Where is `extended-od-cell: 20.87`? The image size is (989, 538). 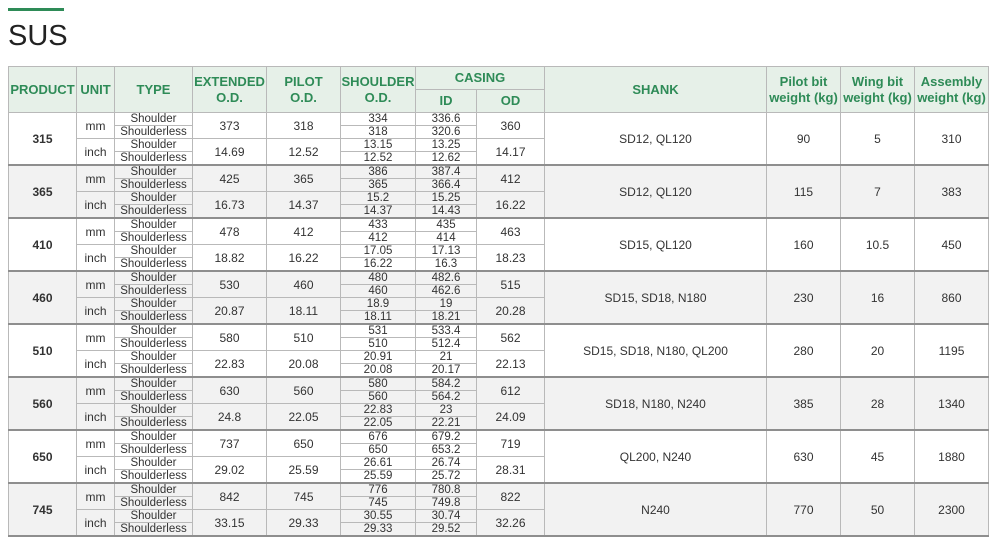
extended-od-cell: 20.87 is located at coordinates (229, 311).